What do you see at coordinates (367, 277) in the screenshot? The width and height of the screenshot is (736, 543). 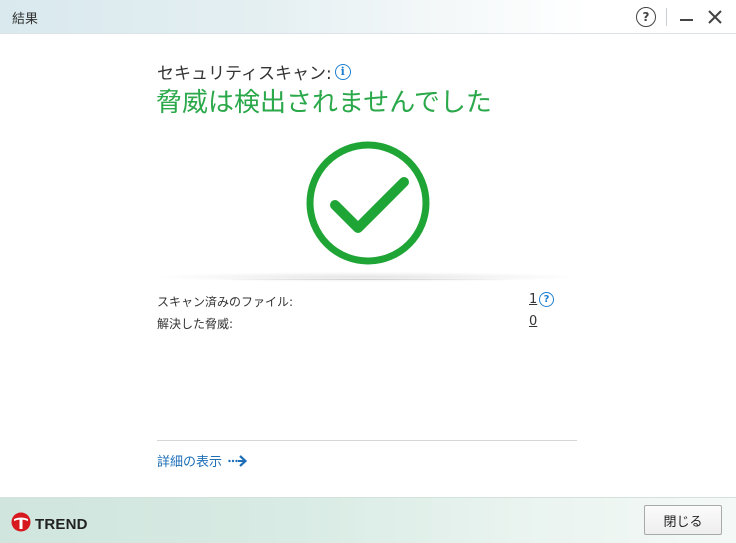 I see `check-shadow` at bounding box center [367, 277].